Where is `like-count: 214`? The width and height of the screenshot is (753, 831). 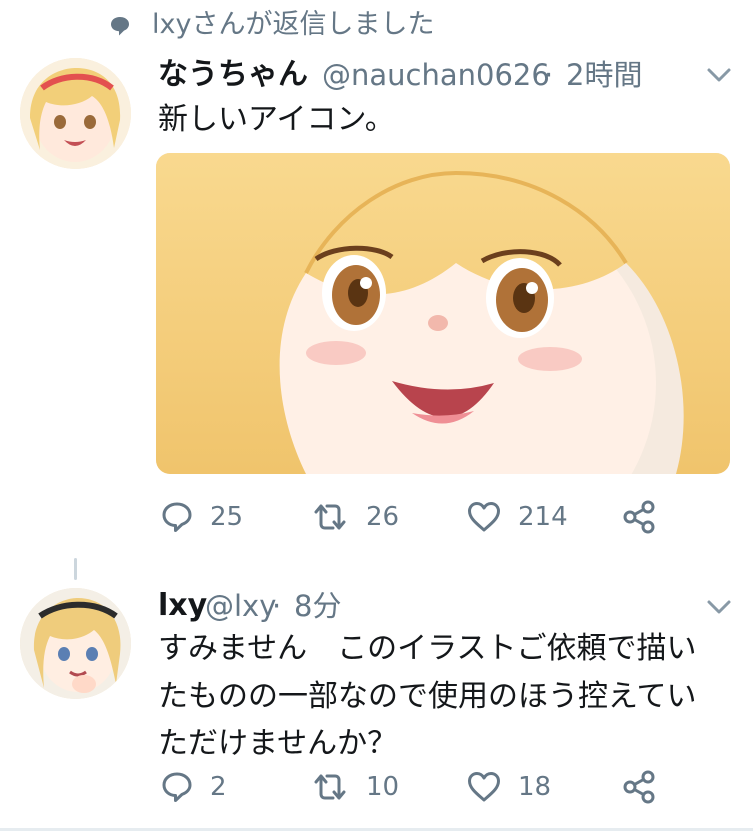
like-count: 214 is located at coordinates (543, 517).